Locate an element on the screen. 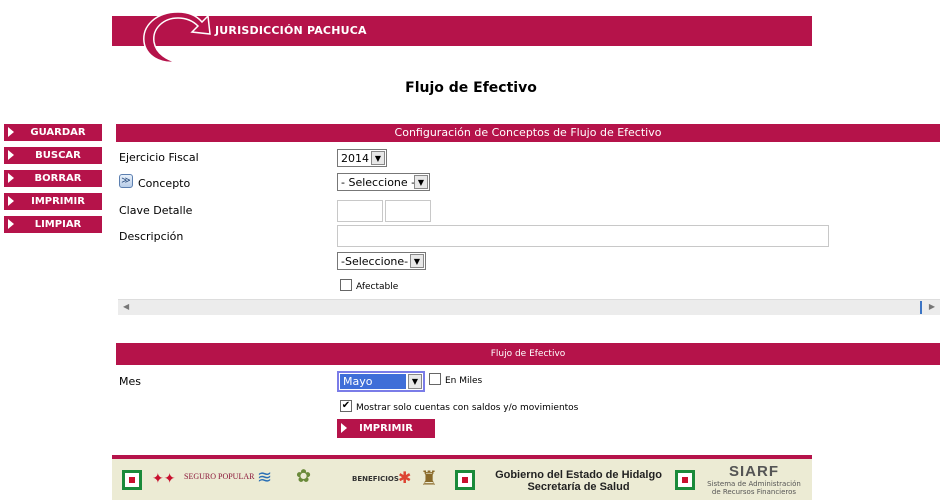 The image size is (942, 500). ejercicio-select: 2014 ▼ is located at coordinates (362, 158).